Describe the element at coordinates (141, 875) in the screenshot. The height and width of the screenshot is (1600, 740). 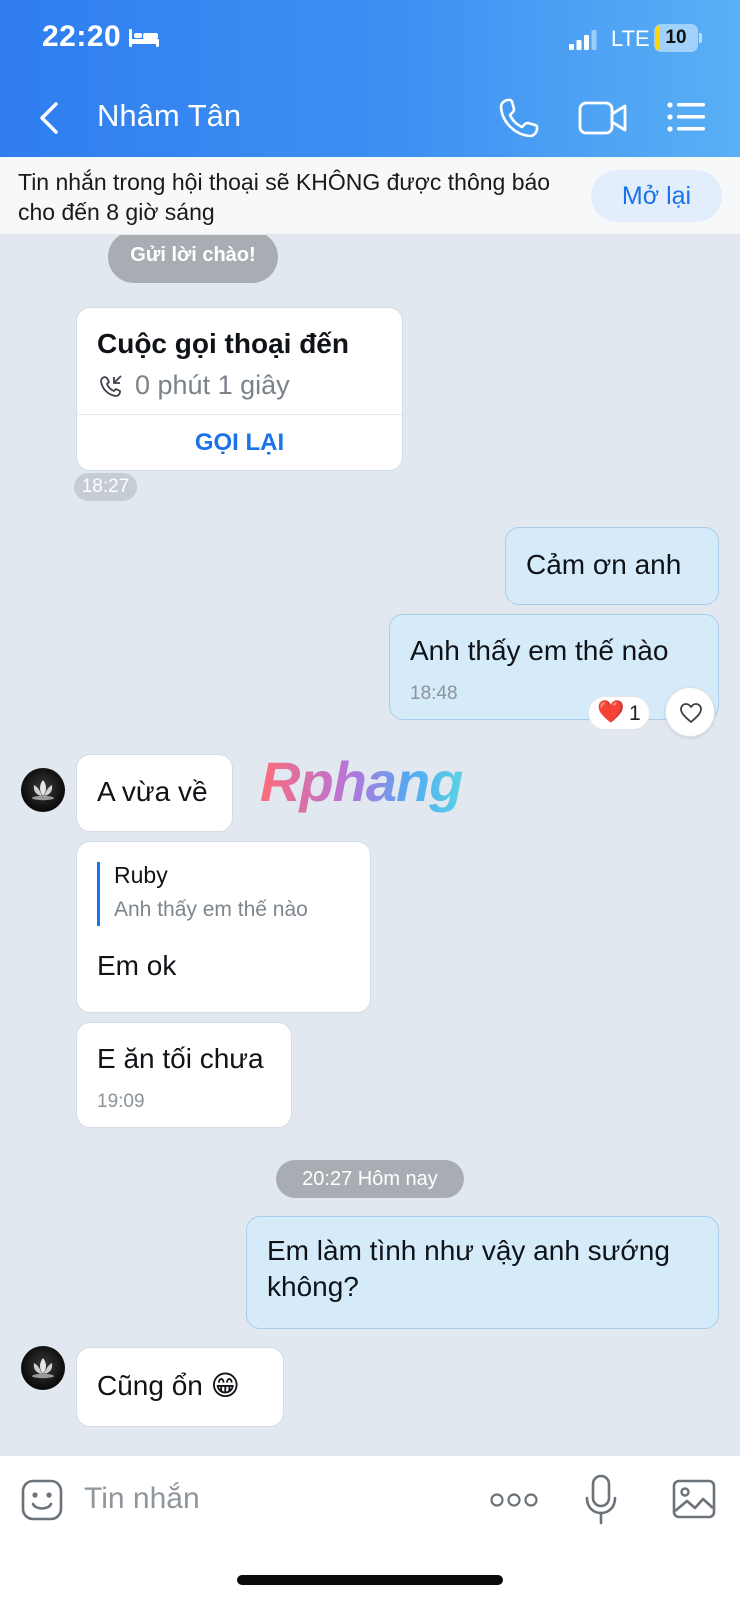
I see `quoted-sender: Ruby` at that location.